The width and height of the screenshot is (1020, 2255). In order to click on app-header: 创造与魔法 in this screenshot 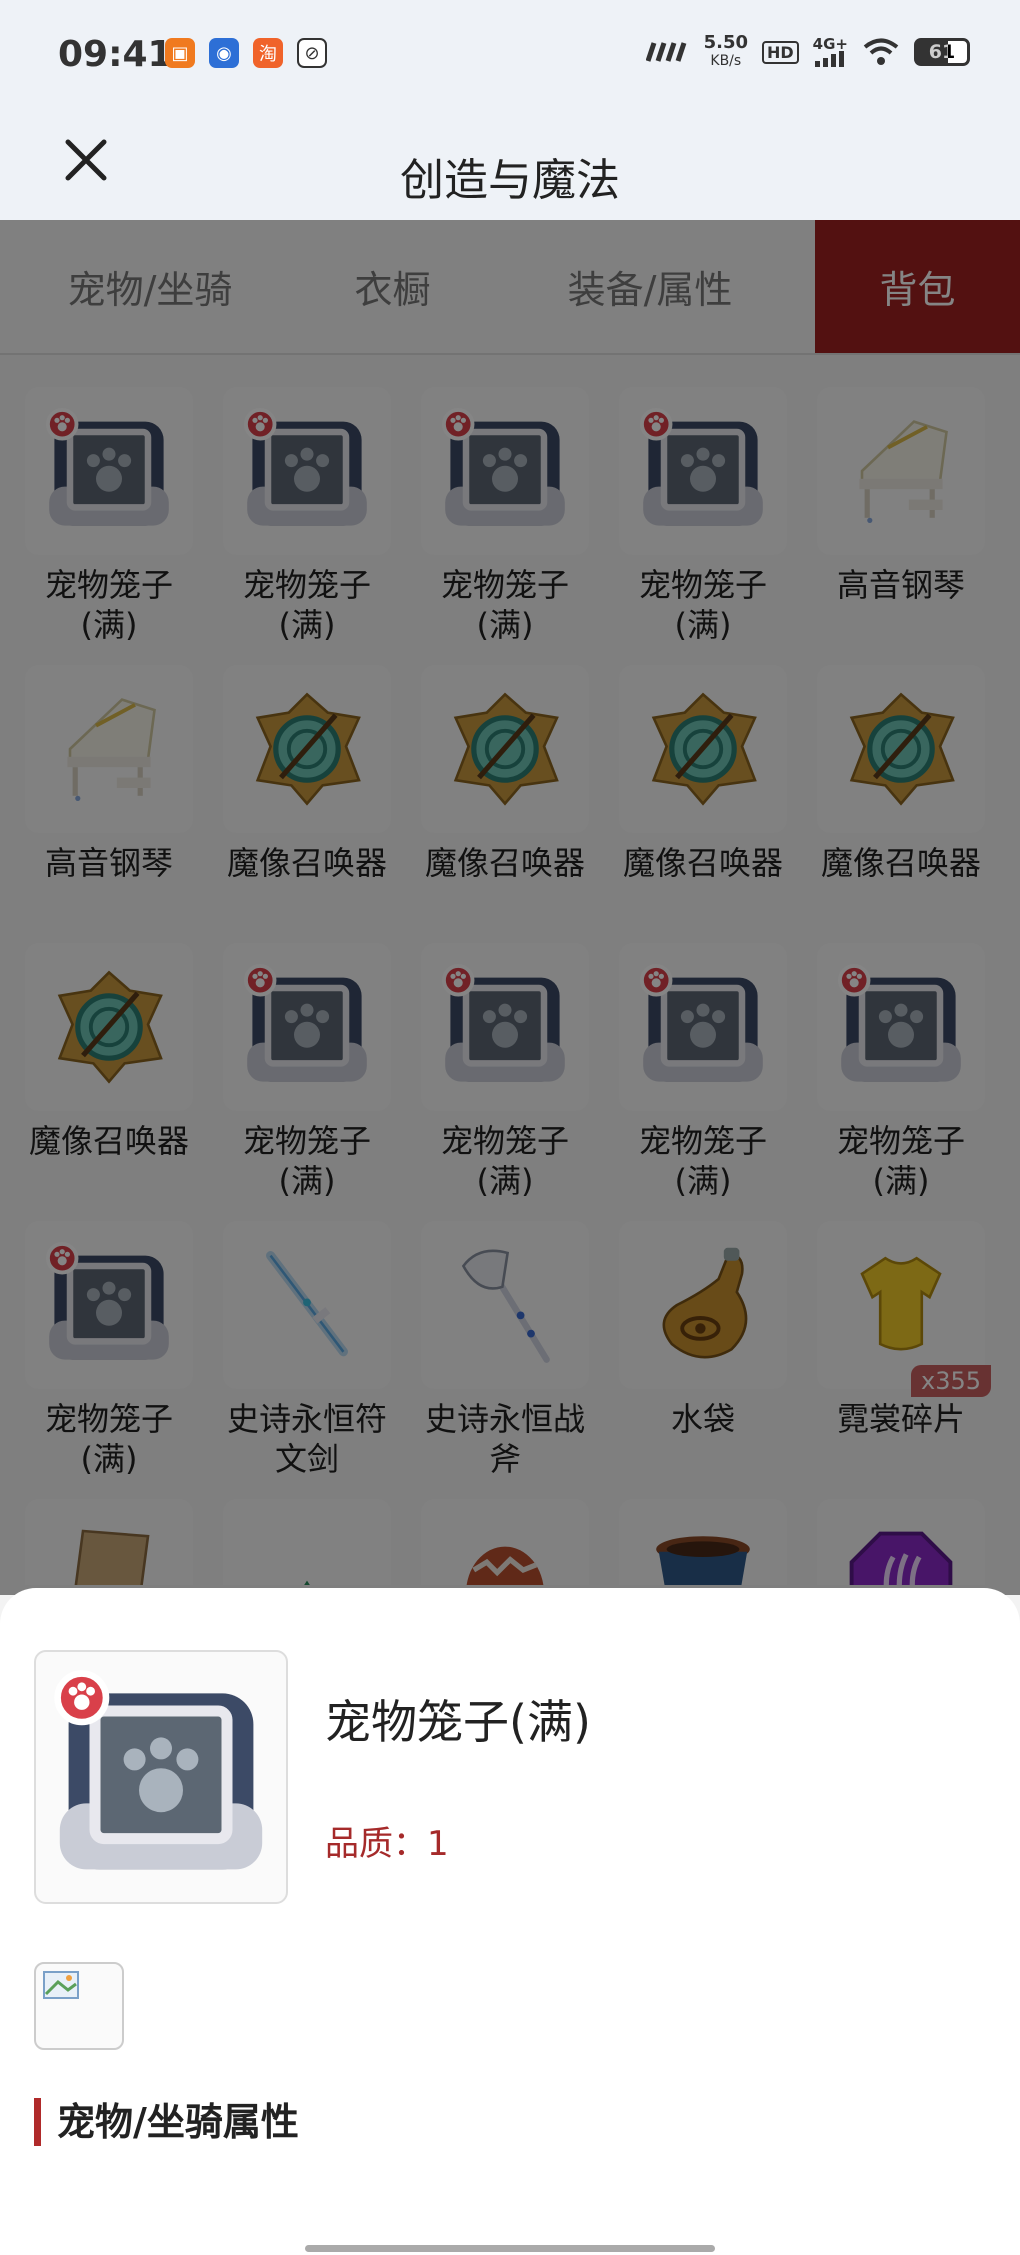, I will do `click(510, 166)`.